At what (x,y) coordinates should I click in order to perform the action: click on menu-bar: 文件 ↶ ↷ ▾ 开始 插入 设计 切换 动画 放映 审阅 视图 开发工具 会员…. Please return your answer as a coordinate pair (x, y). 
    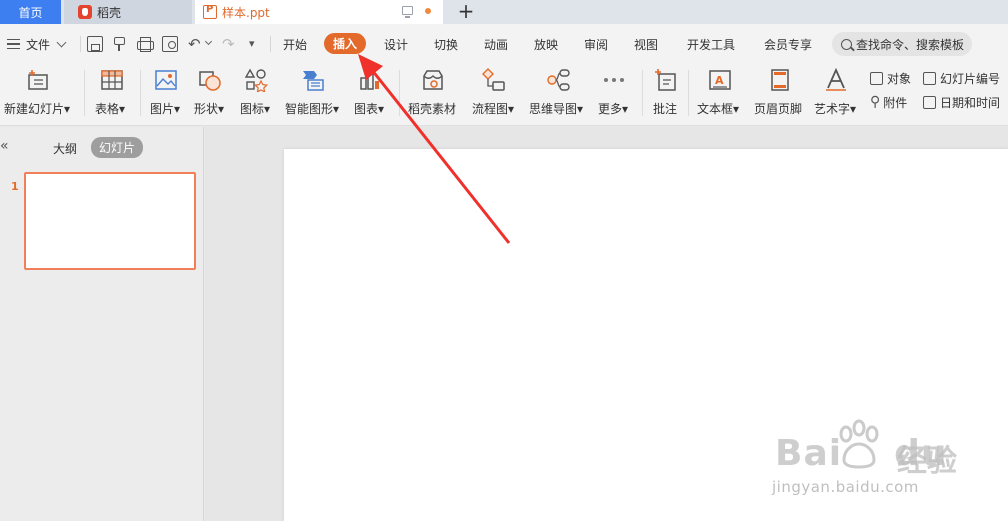
    Looking at the image, I should click on (504, 44).